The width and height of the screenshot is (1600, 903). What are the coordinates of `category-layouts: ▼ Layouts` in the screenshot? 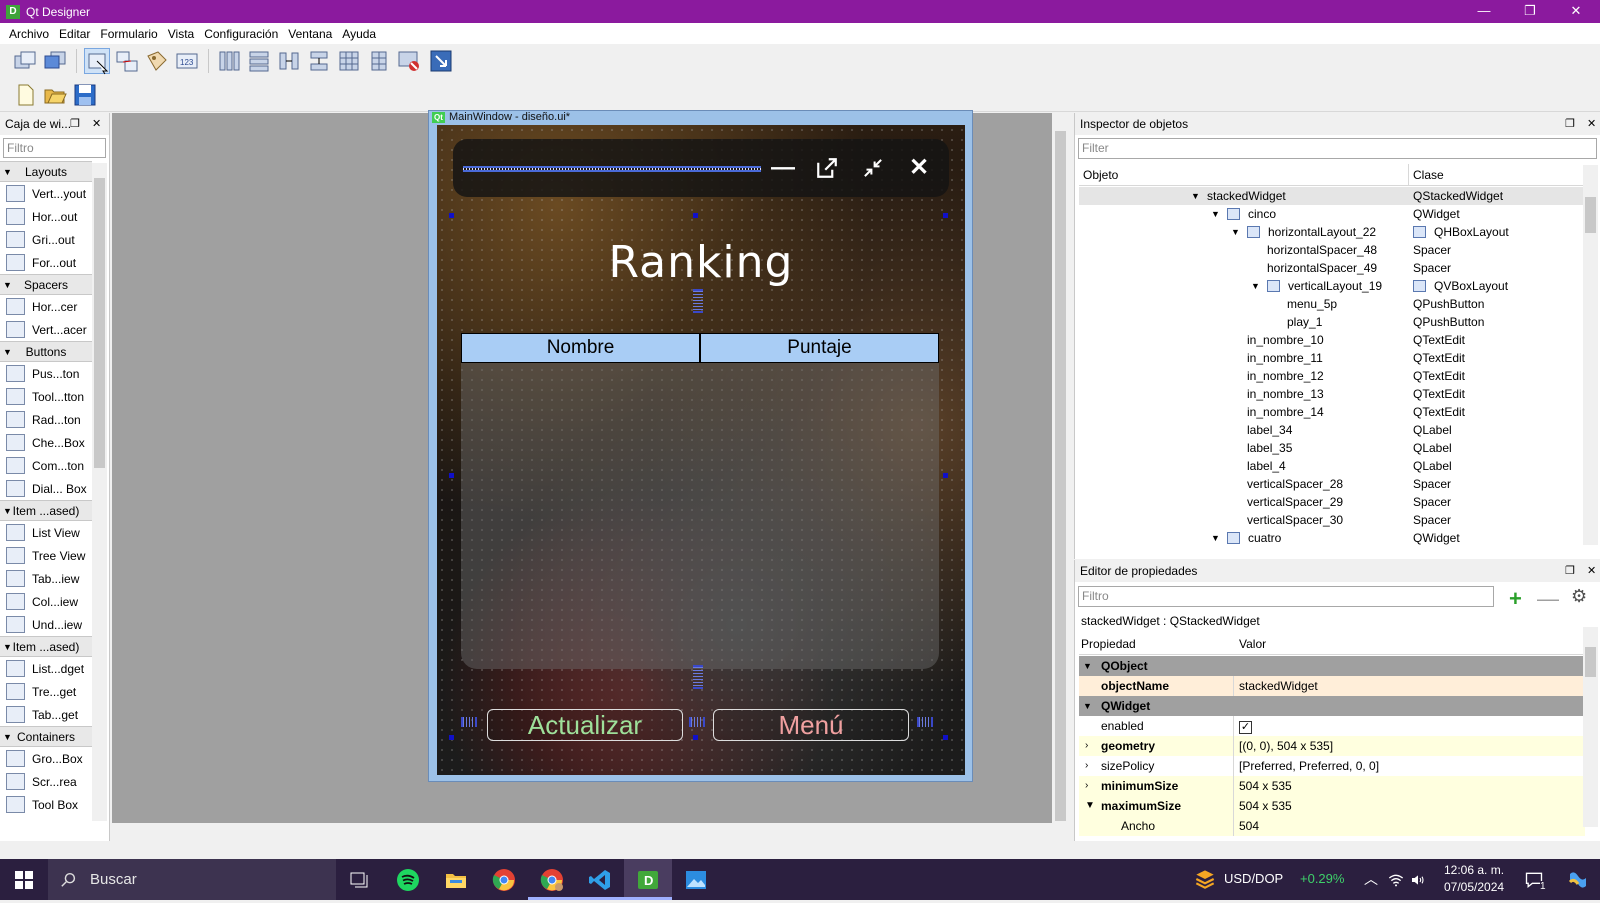 It's located at (46, 171).